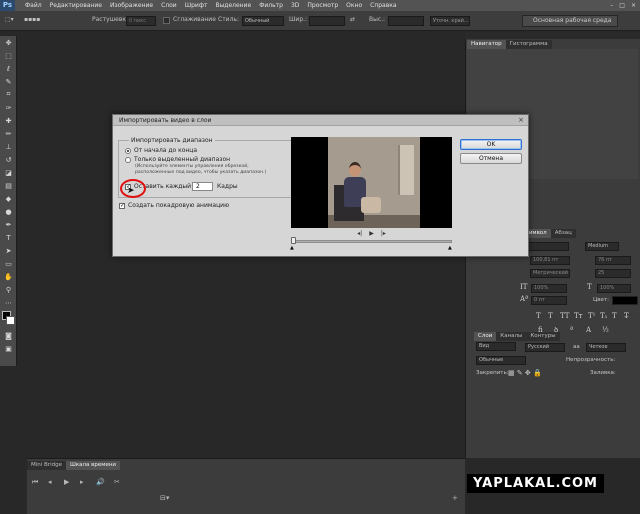 The height and width of the screenshot is (514, 640). I want to click on selection-mode-icons: ▪▪▪▪, so click(32, 19).